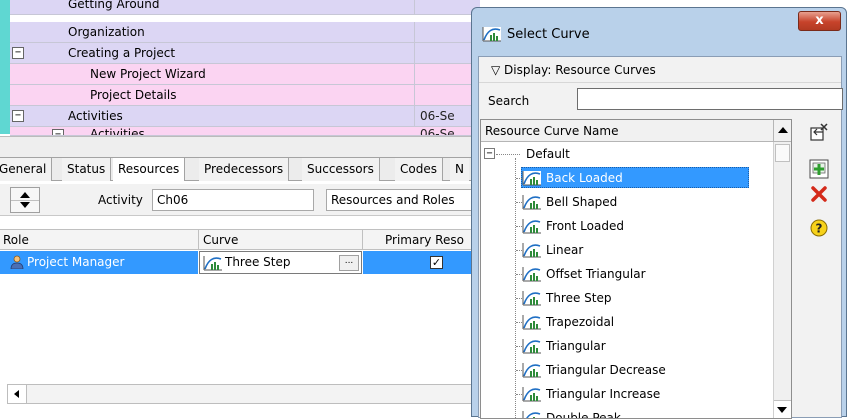 Image resolution: width=847 pixels, height=419 pixels. What do you see at coordinates (437, 116) in the screenshot?
I see `wbs-row-start-date: 06-Se` at bounding box center [437, 116].